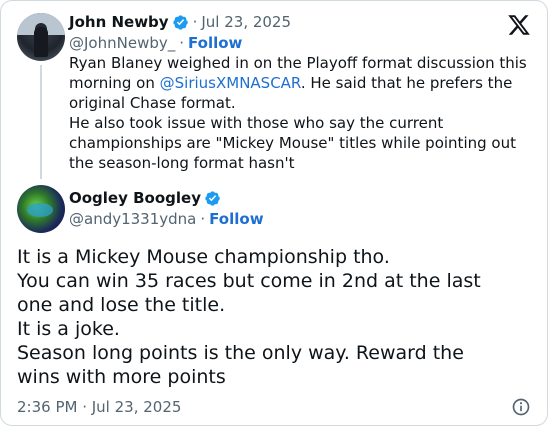 The width and height of the screenshot is (548, 426). What do you see at coordinates (135, 198) in the screenshot?
I see `reply-author-name: Oogley Boogley` at bounding box center [135, 198].